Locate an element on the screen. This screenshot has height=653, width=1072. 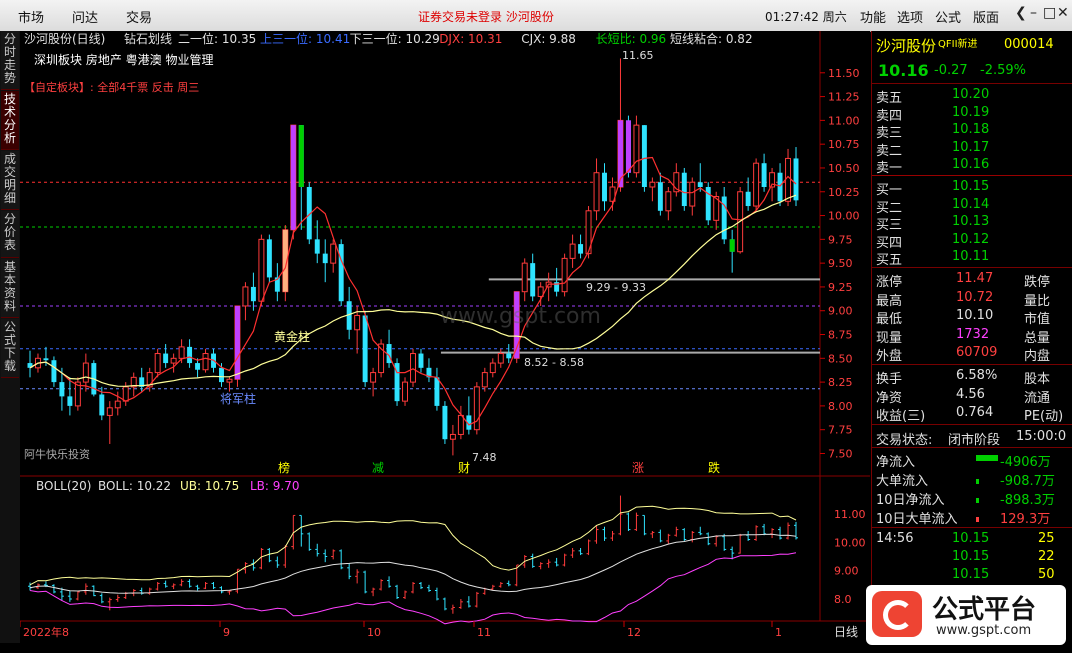
menu-wenda: 问达 is located at coordinates (85, 16).